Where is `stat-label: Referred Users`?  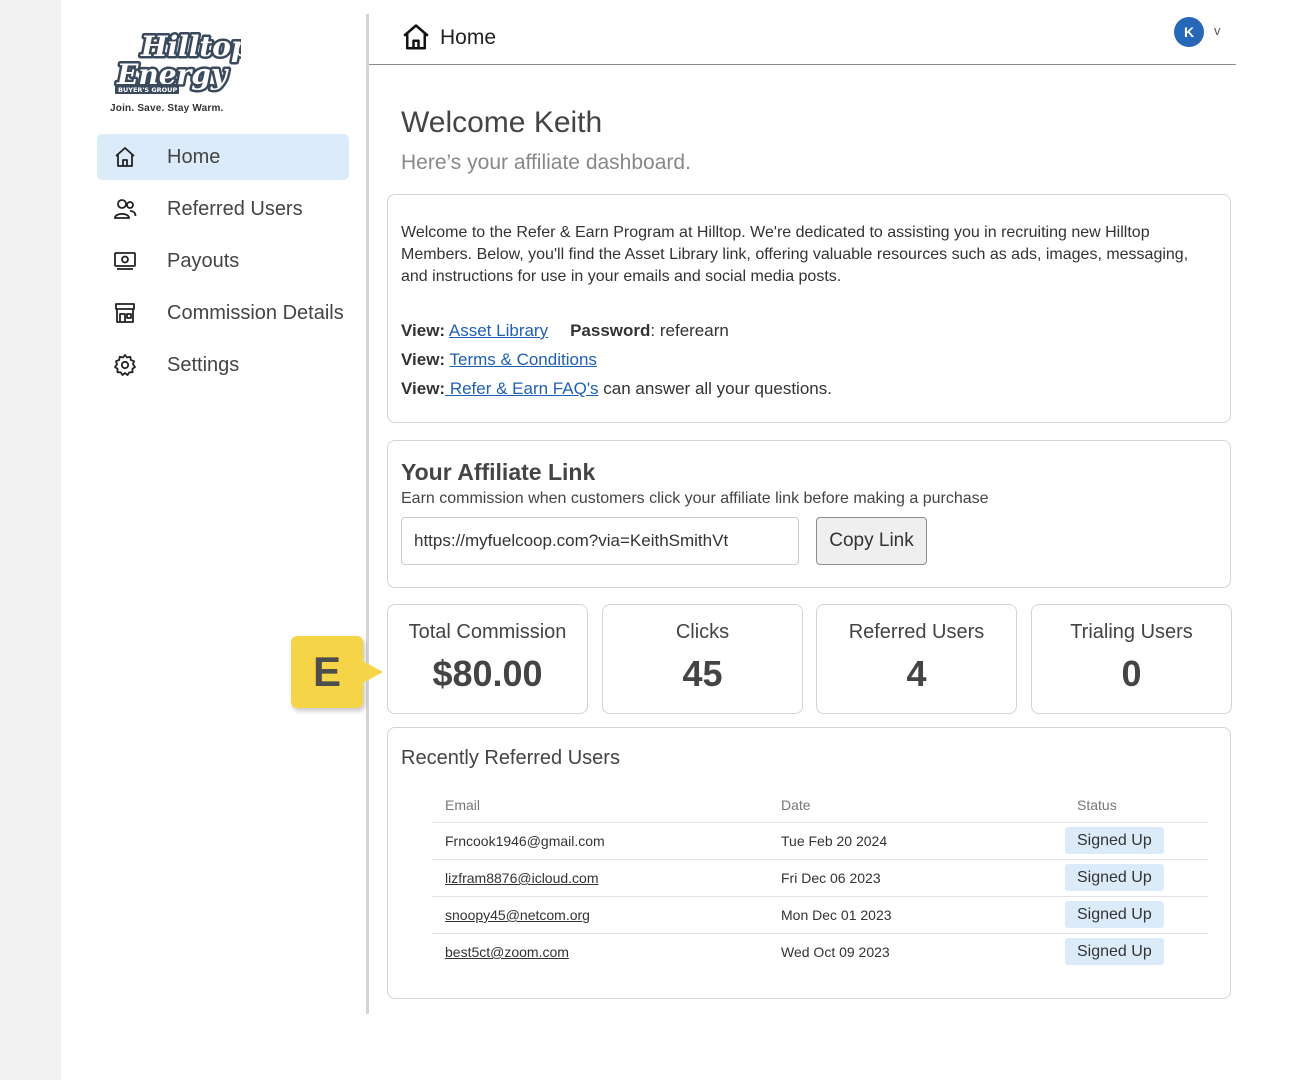
stat-label: Referred Users is located at coordinates (916, 632).